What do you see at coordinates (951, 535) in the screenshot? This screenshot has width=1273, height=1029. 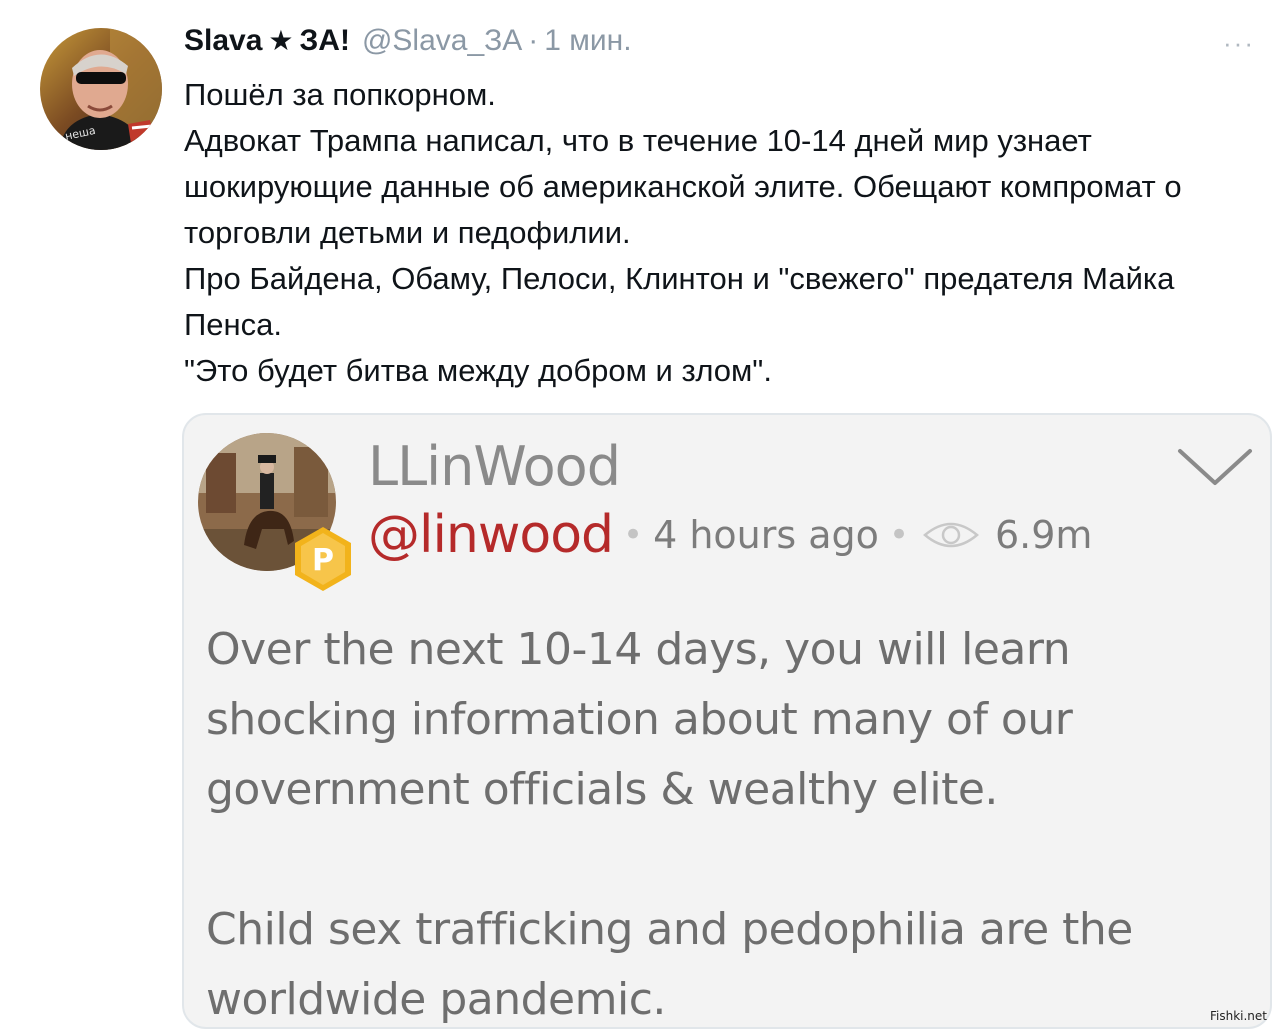 I see `eye-icon` at bounding box center [951, 535].